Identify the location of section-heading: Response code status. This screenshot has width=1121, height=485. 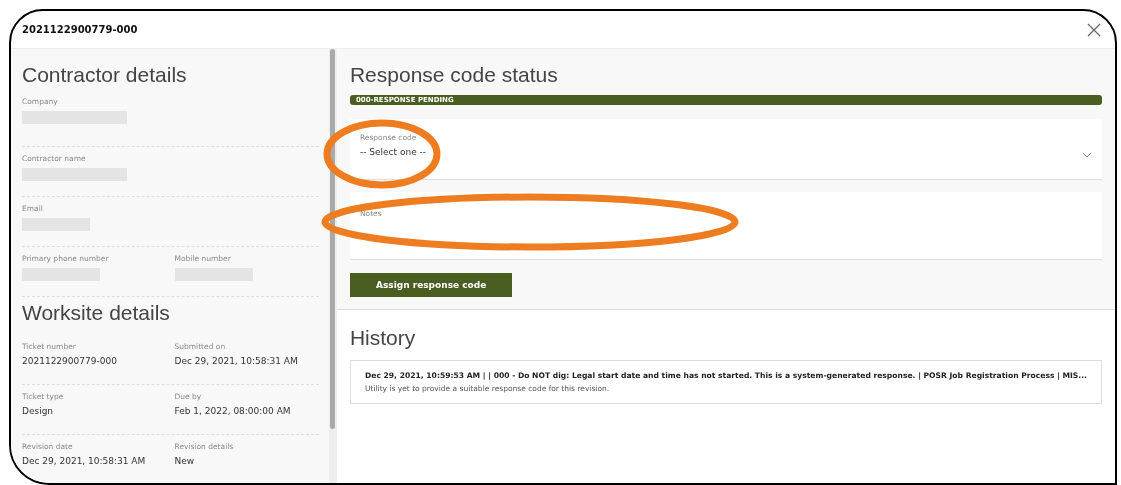
(454, 75).